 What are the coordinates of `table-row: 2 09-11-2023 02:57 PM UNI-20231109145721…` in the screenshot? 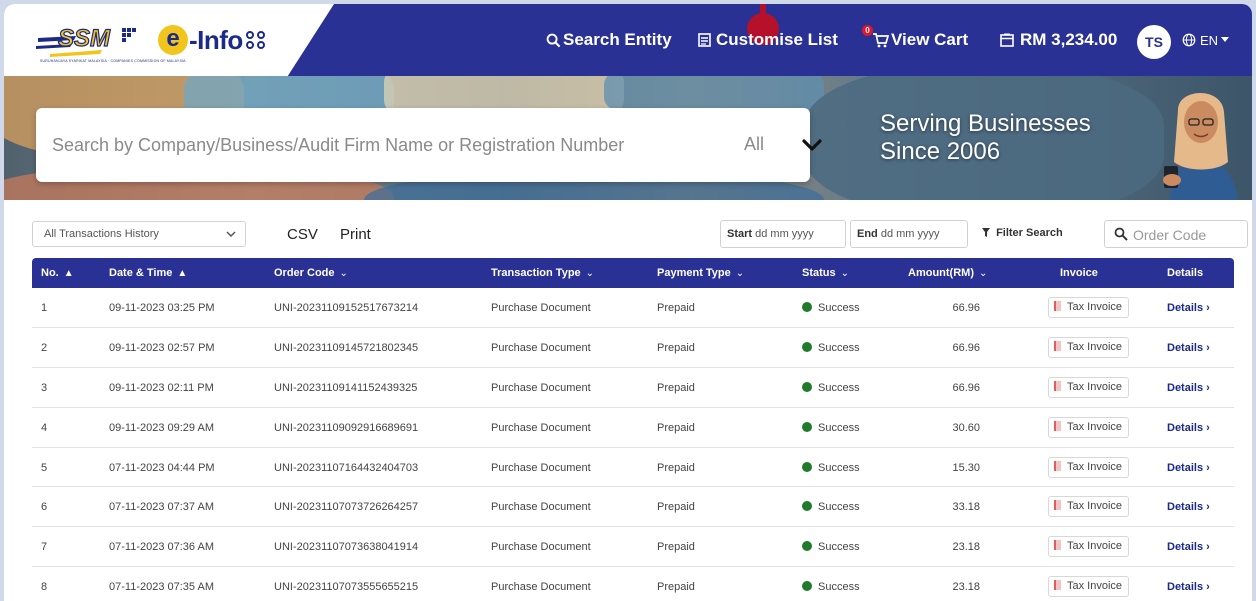 It's located at (633, 348).